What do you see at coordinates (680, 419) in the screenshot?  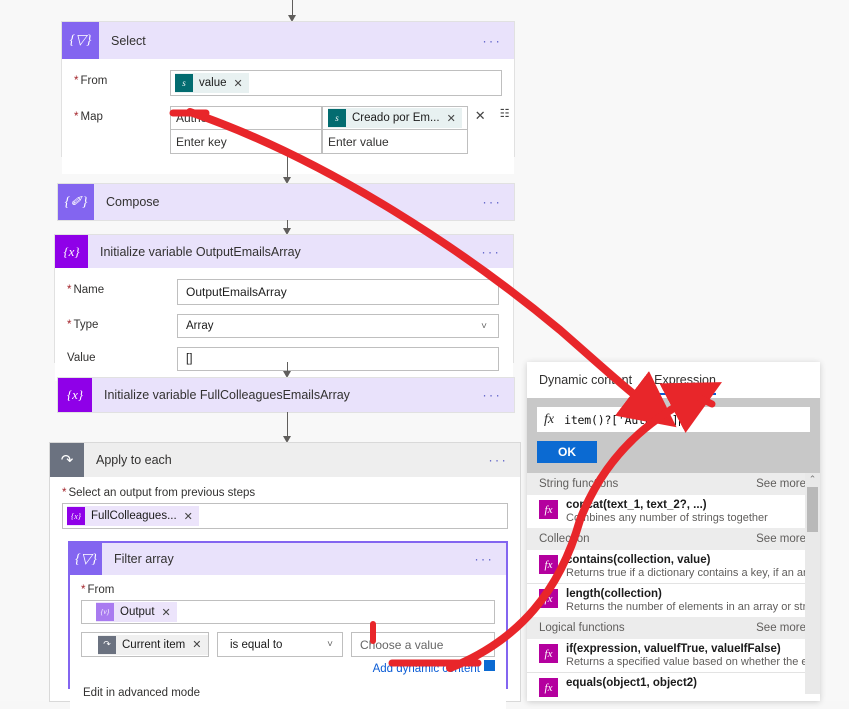 I see `text-cursor` at bounding box center [680, 419].